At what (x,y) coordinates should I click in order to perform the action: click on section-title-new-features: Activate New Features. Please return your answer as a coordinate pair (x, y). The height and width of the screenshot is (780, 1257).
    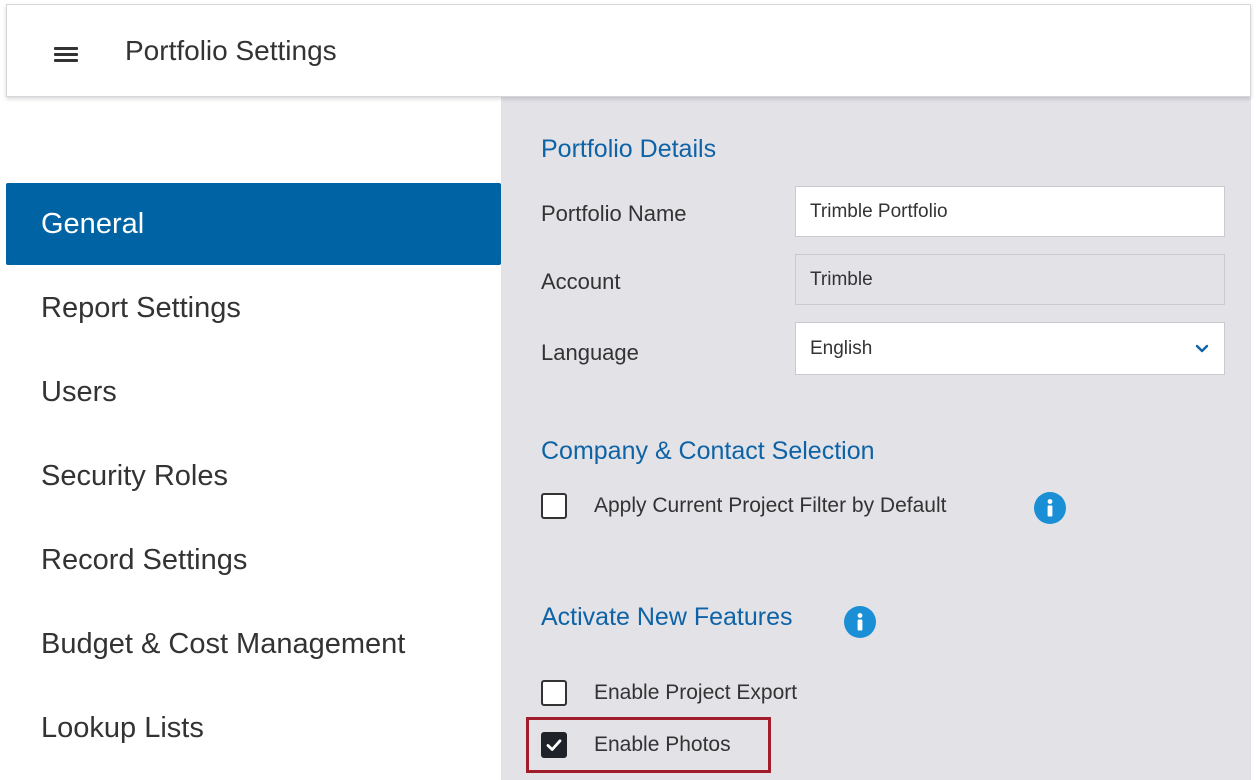
    Looking at the image, I should click on (667, 617).